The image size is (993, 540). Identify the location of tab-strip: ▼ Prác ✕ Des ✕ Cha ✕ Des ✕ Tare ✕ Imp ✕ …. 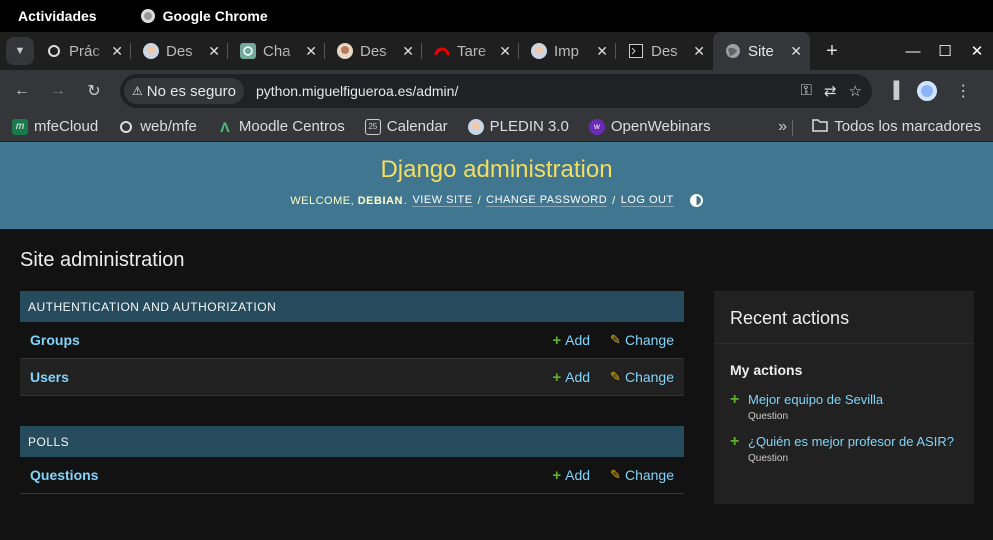
(496, 51).